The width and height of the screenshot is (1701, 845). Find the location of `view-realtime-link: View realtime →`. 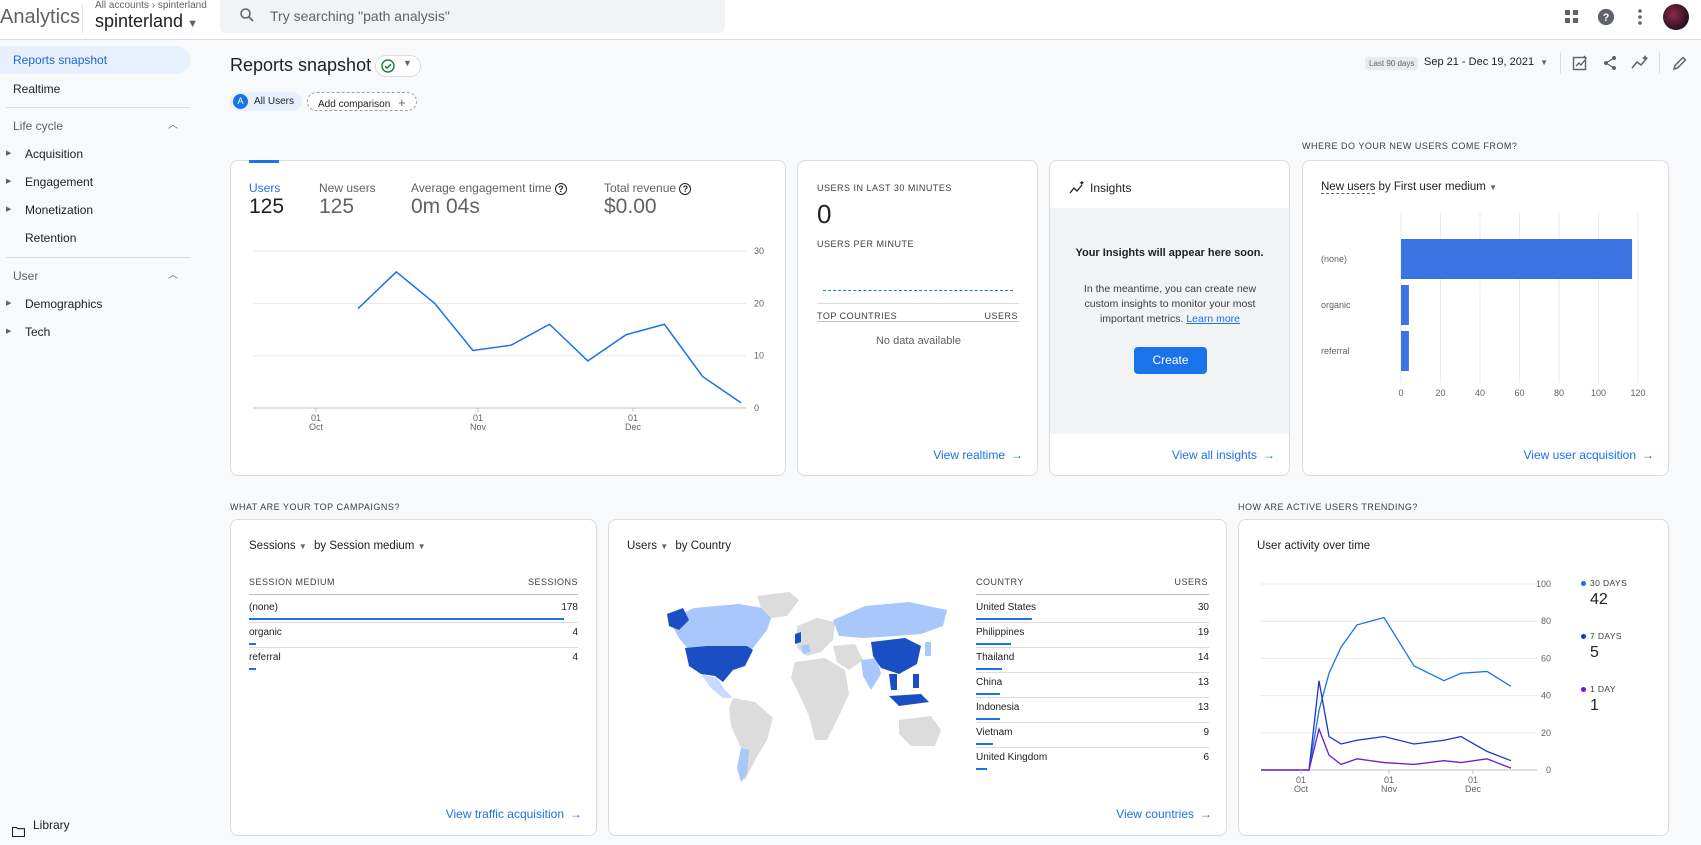

view-realtime-link: View realtime → is located at coordinates (978, 455).